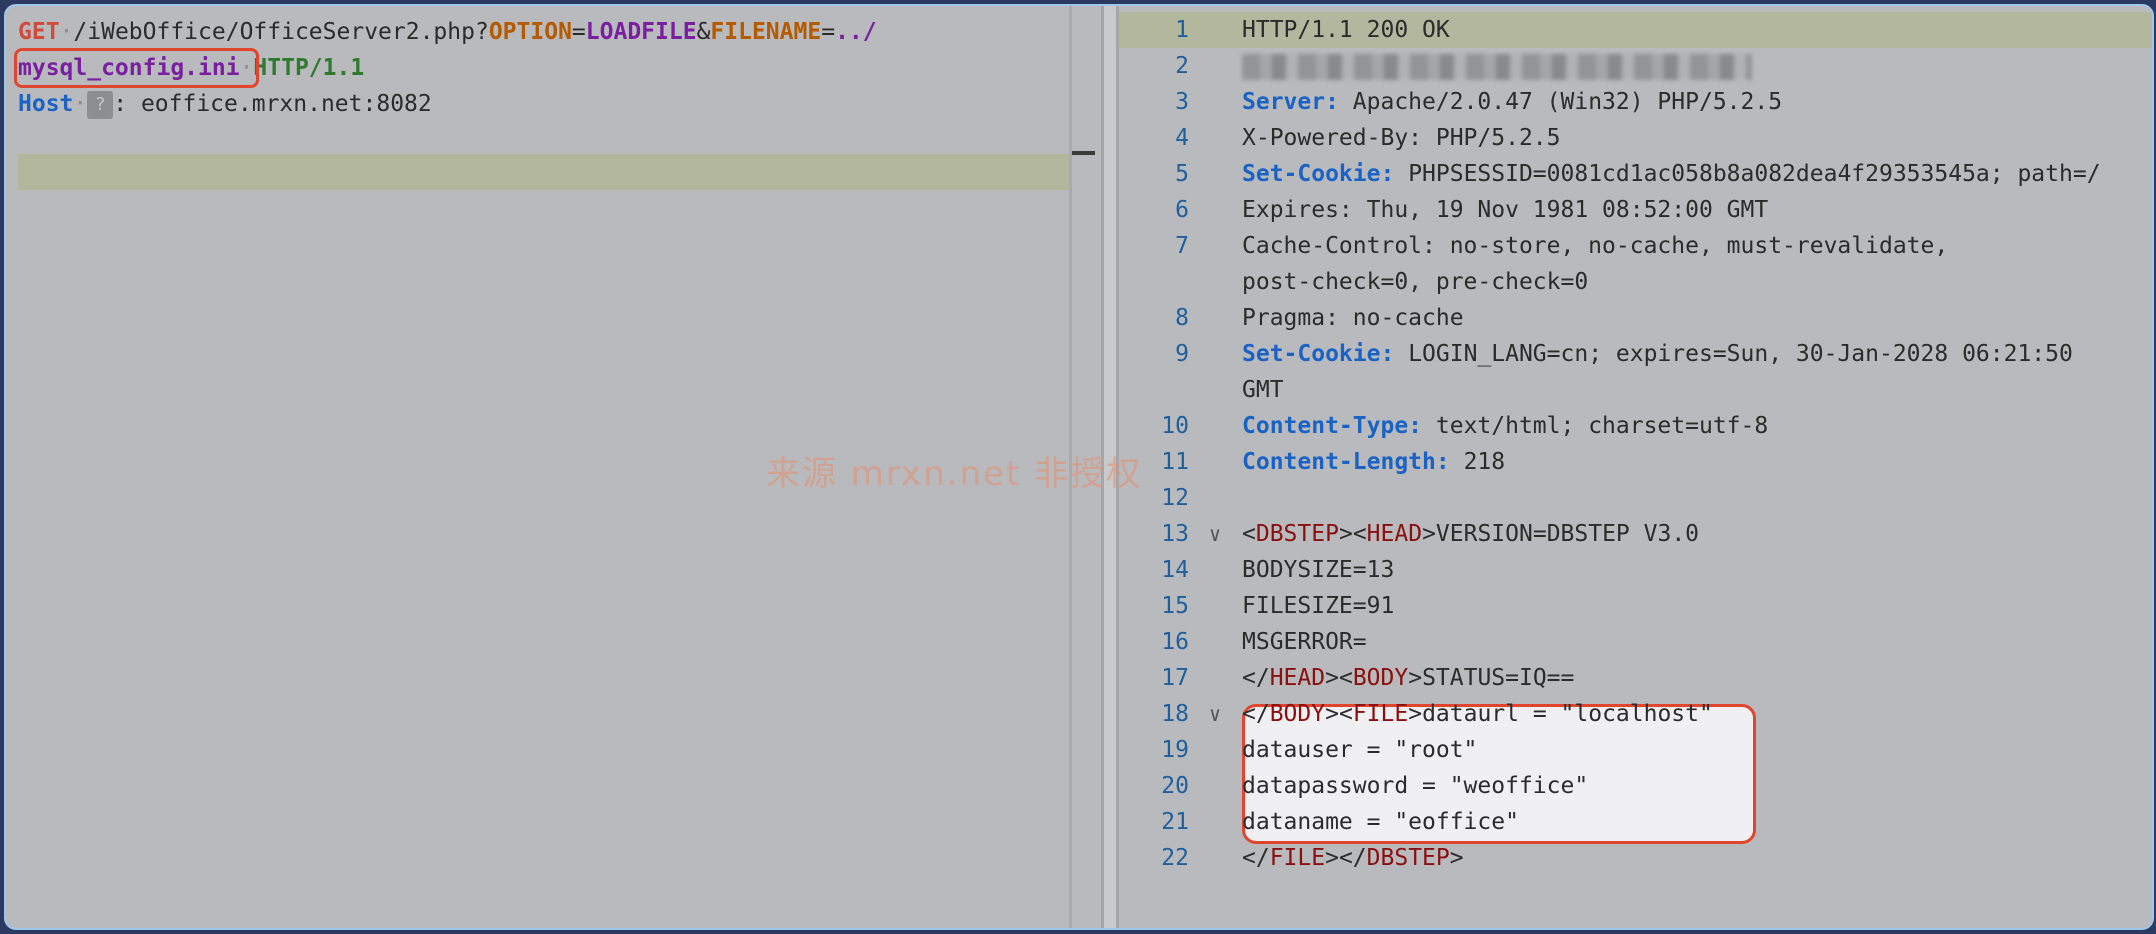 This screenshot has width=2156, height=934. What do you see at coordinates (1567, 102) in the screenshot?
I see `line-content: Apache/2.0.47 (Win32) PHP/5.2.5` at bounding box center [1567, 102].